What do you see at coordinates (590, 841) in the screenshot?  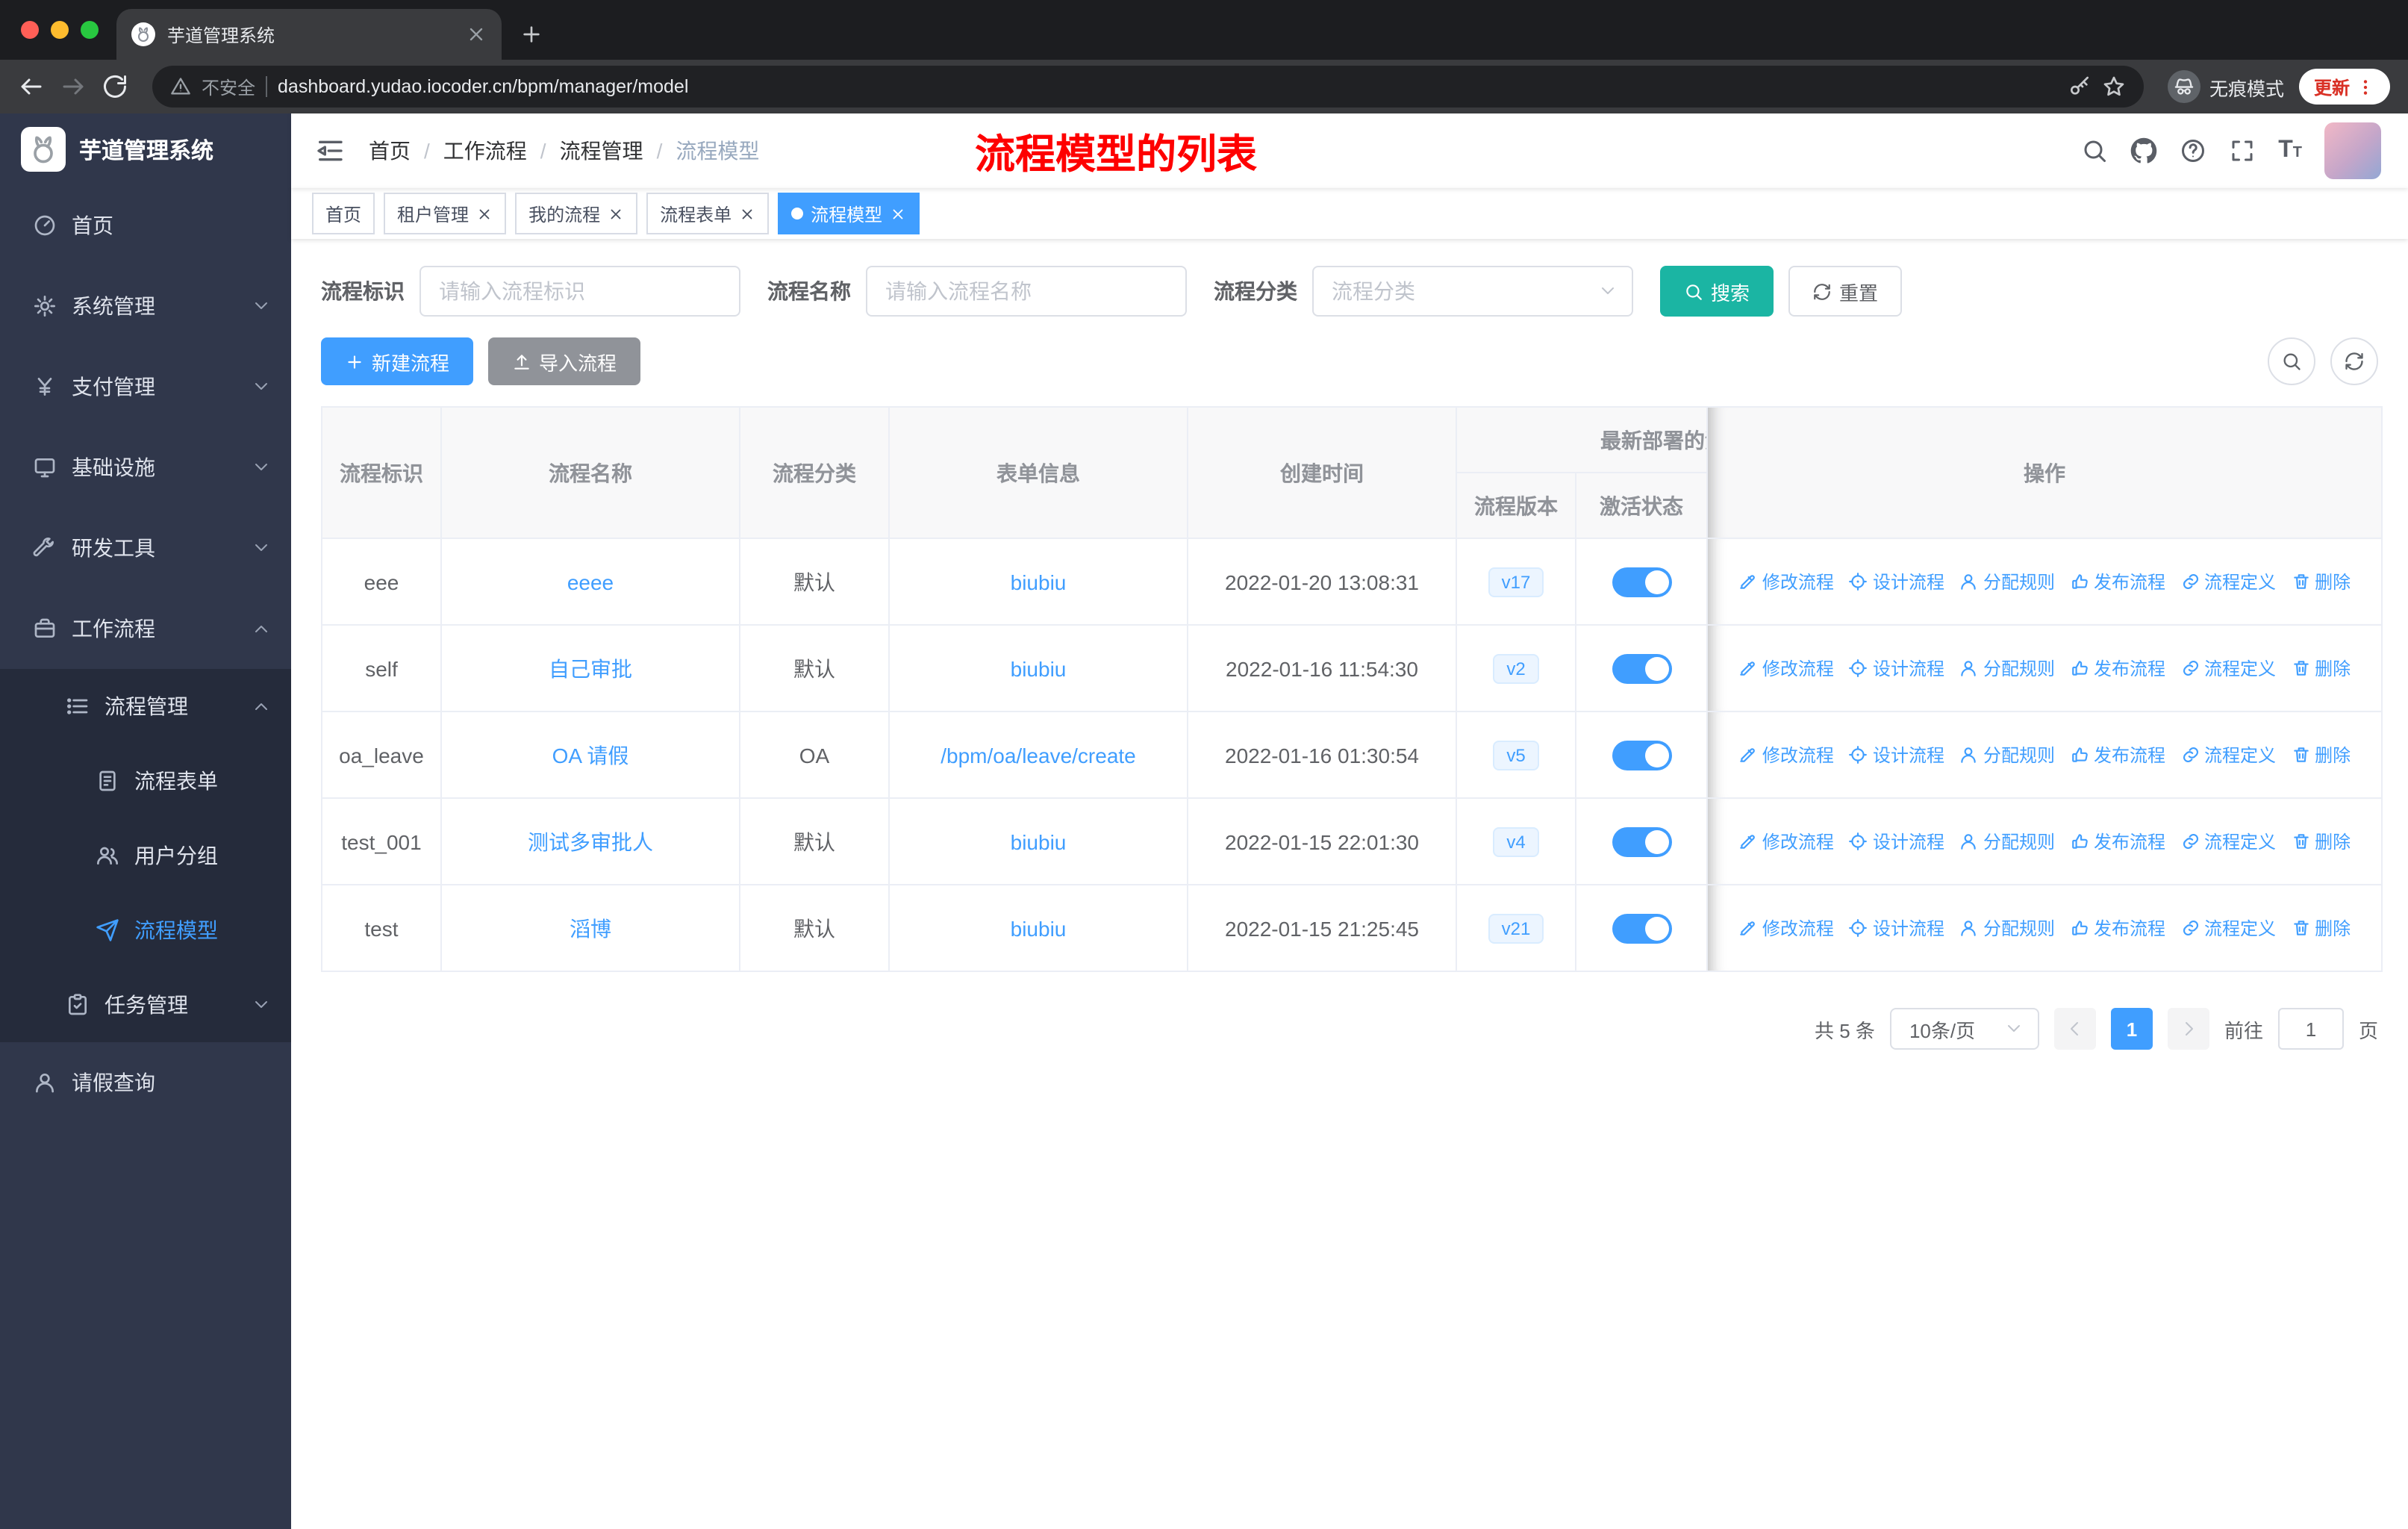 I see `model-name-link: 测试多审批人` at bounding box center [590, 841].